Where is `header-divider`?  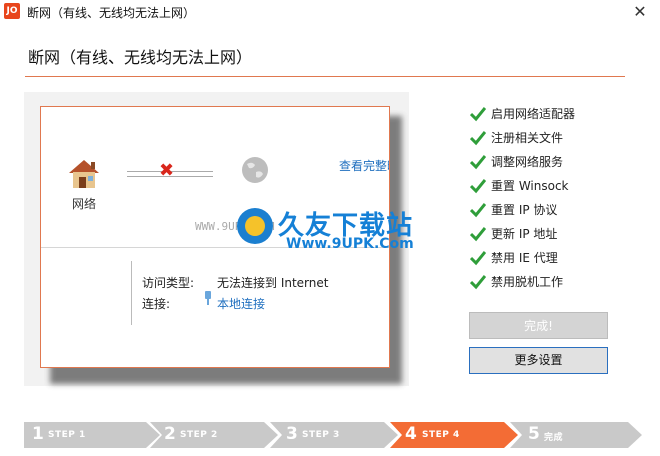 header-divider is located at coordinates (325, 76).